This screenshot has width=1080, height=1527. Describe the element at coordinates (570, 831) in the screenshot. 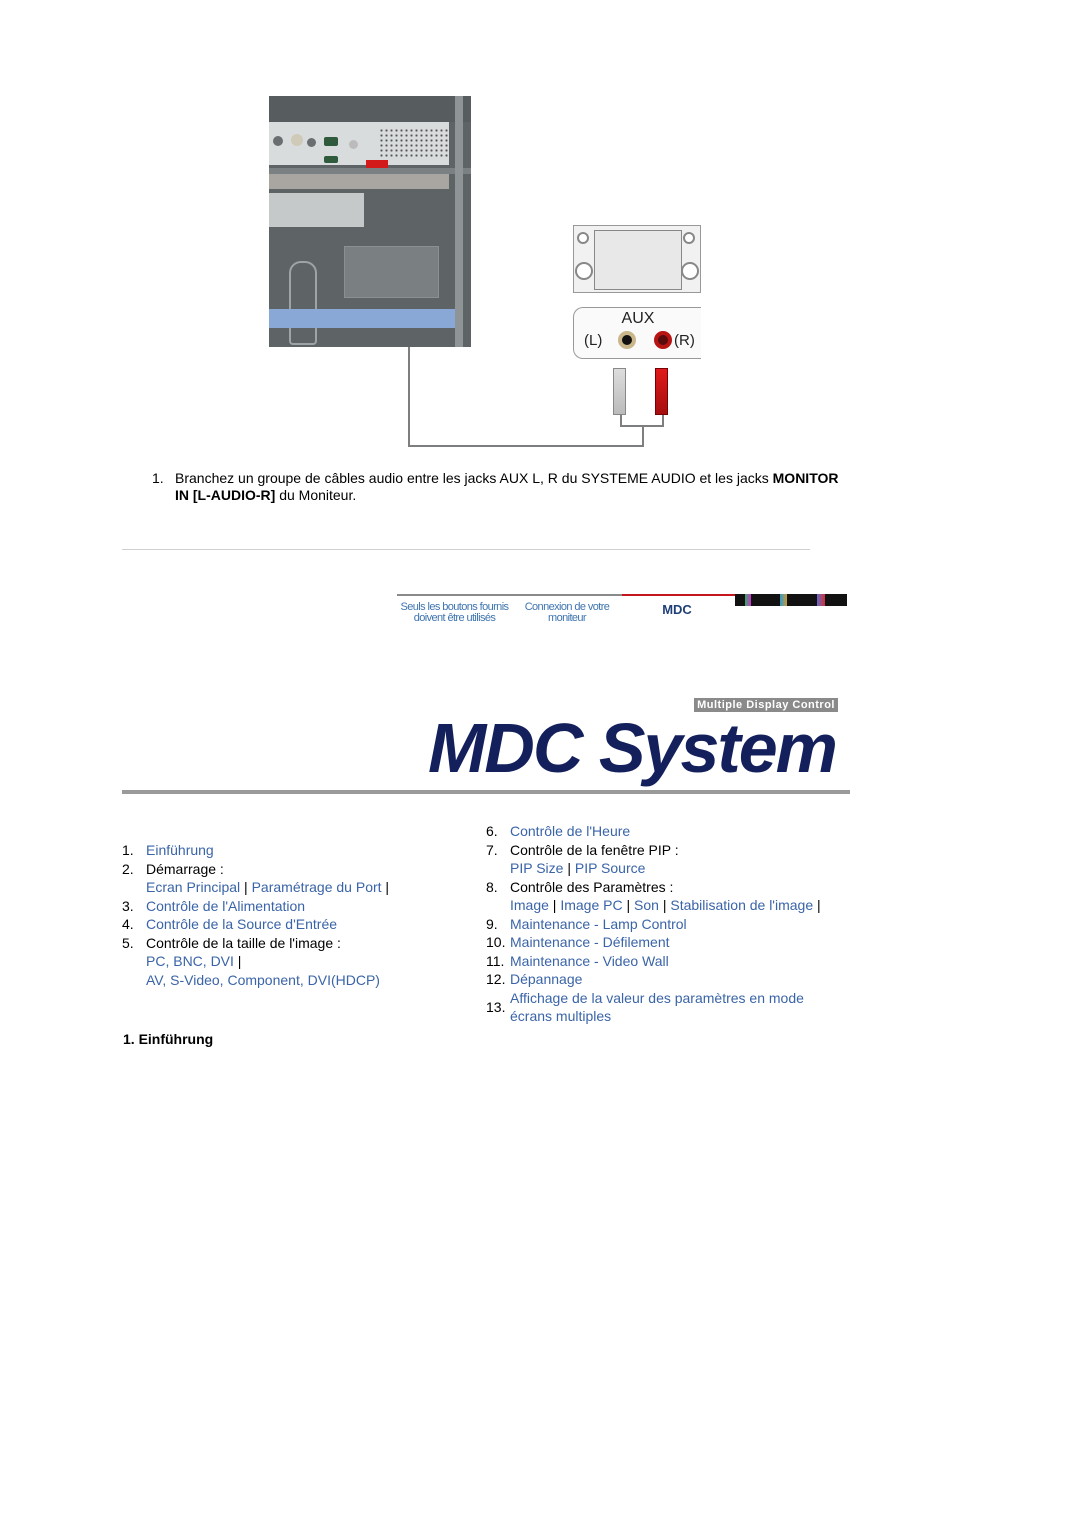

I see `link-controle-heure: Contrôle de l'Heure` at that location.